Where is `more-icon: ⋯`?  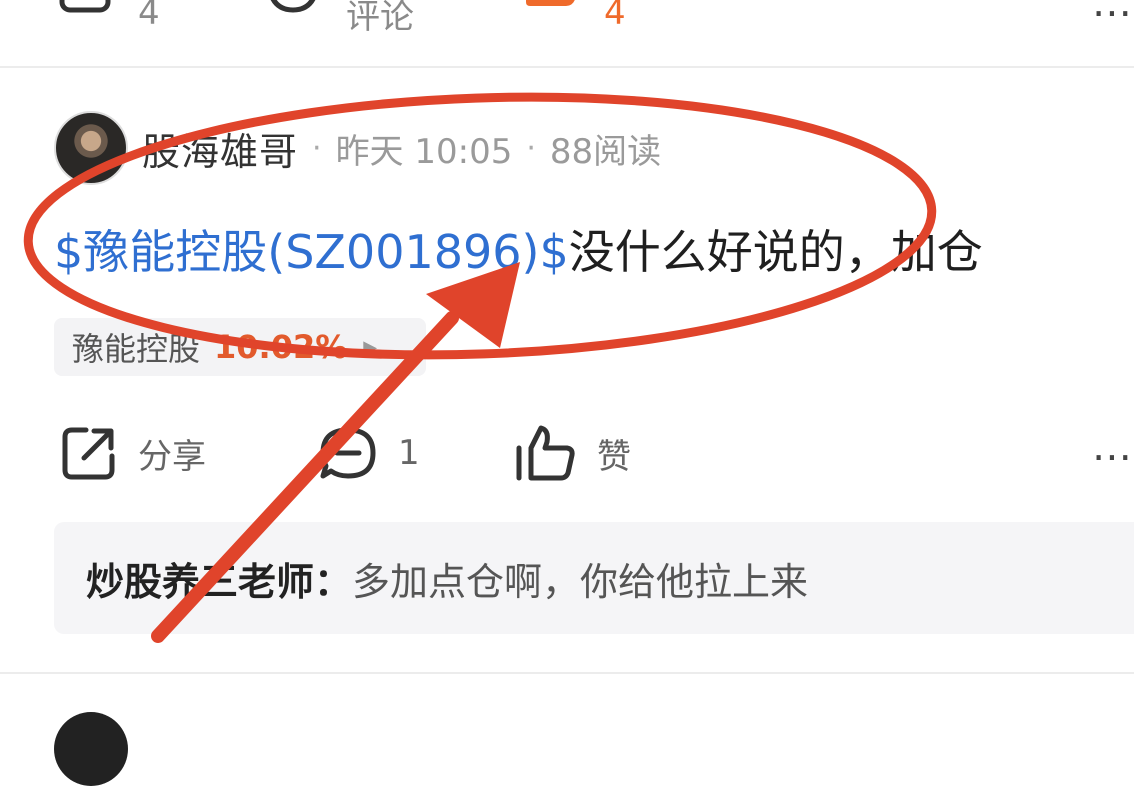 more-icon: ⋯ is located at coordinates (1112, 18).